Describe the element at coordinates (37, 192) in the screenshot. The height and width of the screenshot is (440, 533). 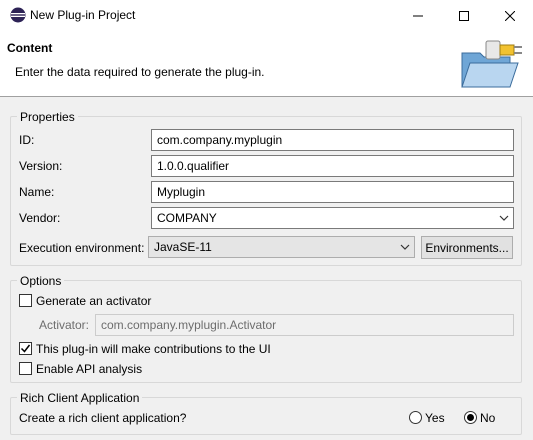
I see `name-label: Name:` at that location.